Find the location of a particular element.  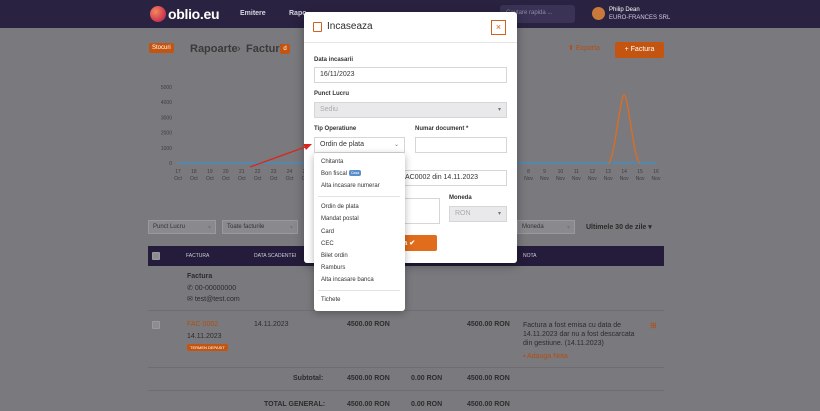

data-incasarii-input: 16/11/2023 is located at coordinates (410, 75).